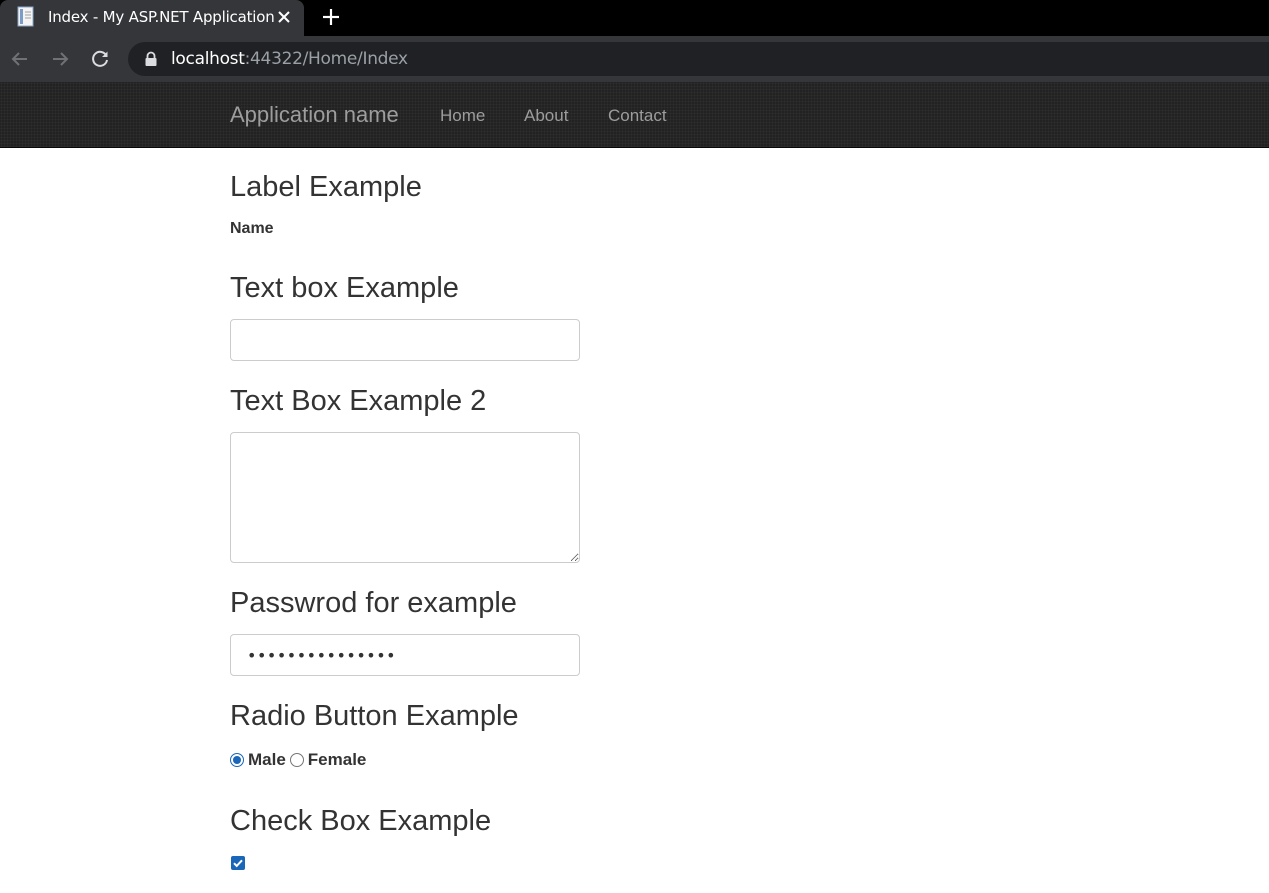 This screenshot has height=893, width=1269. What do you see at coordinates (60, 59) in the screenshot?
I see `forward-icon` at bounding box center [60, 59].